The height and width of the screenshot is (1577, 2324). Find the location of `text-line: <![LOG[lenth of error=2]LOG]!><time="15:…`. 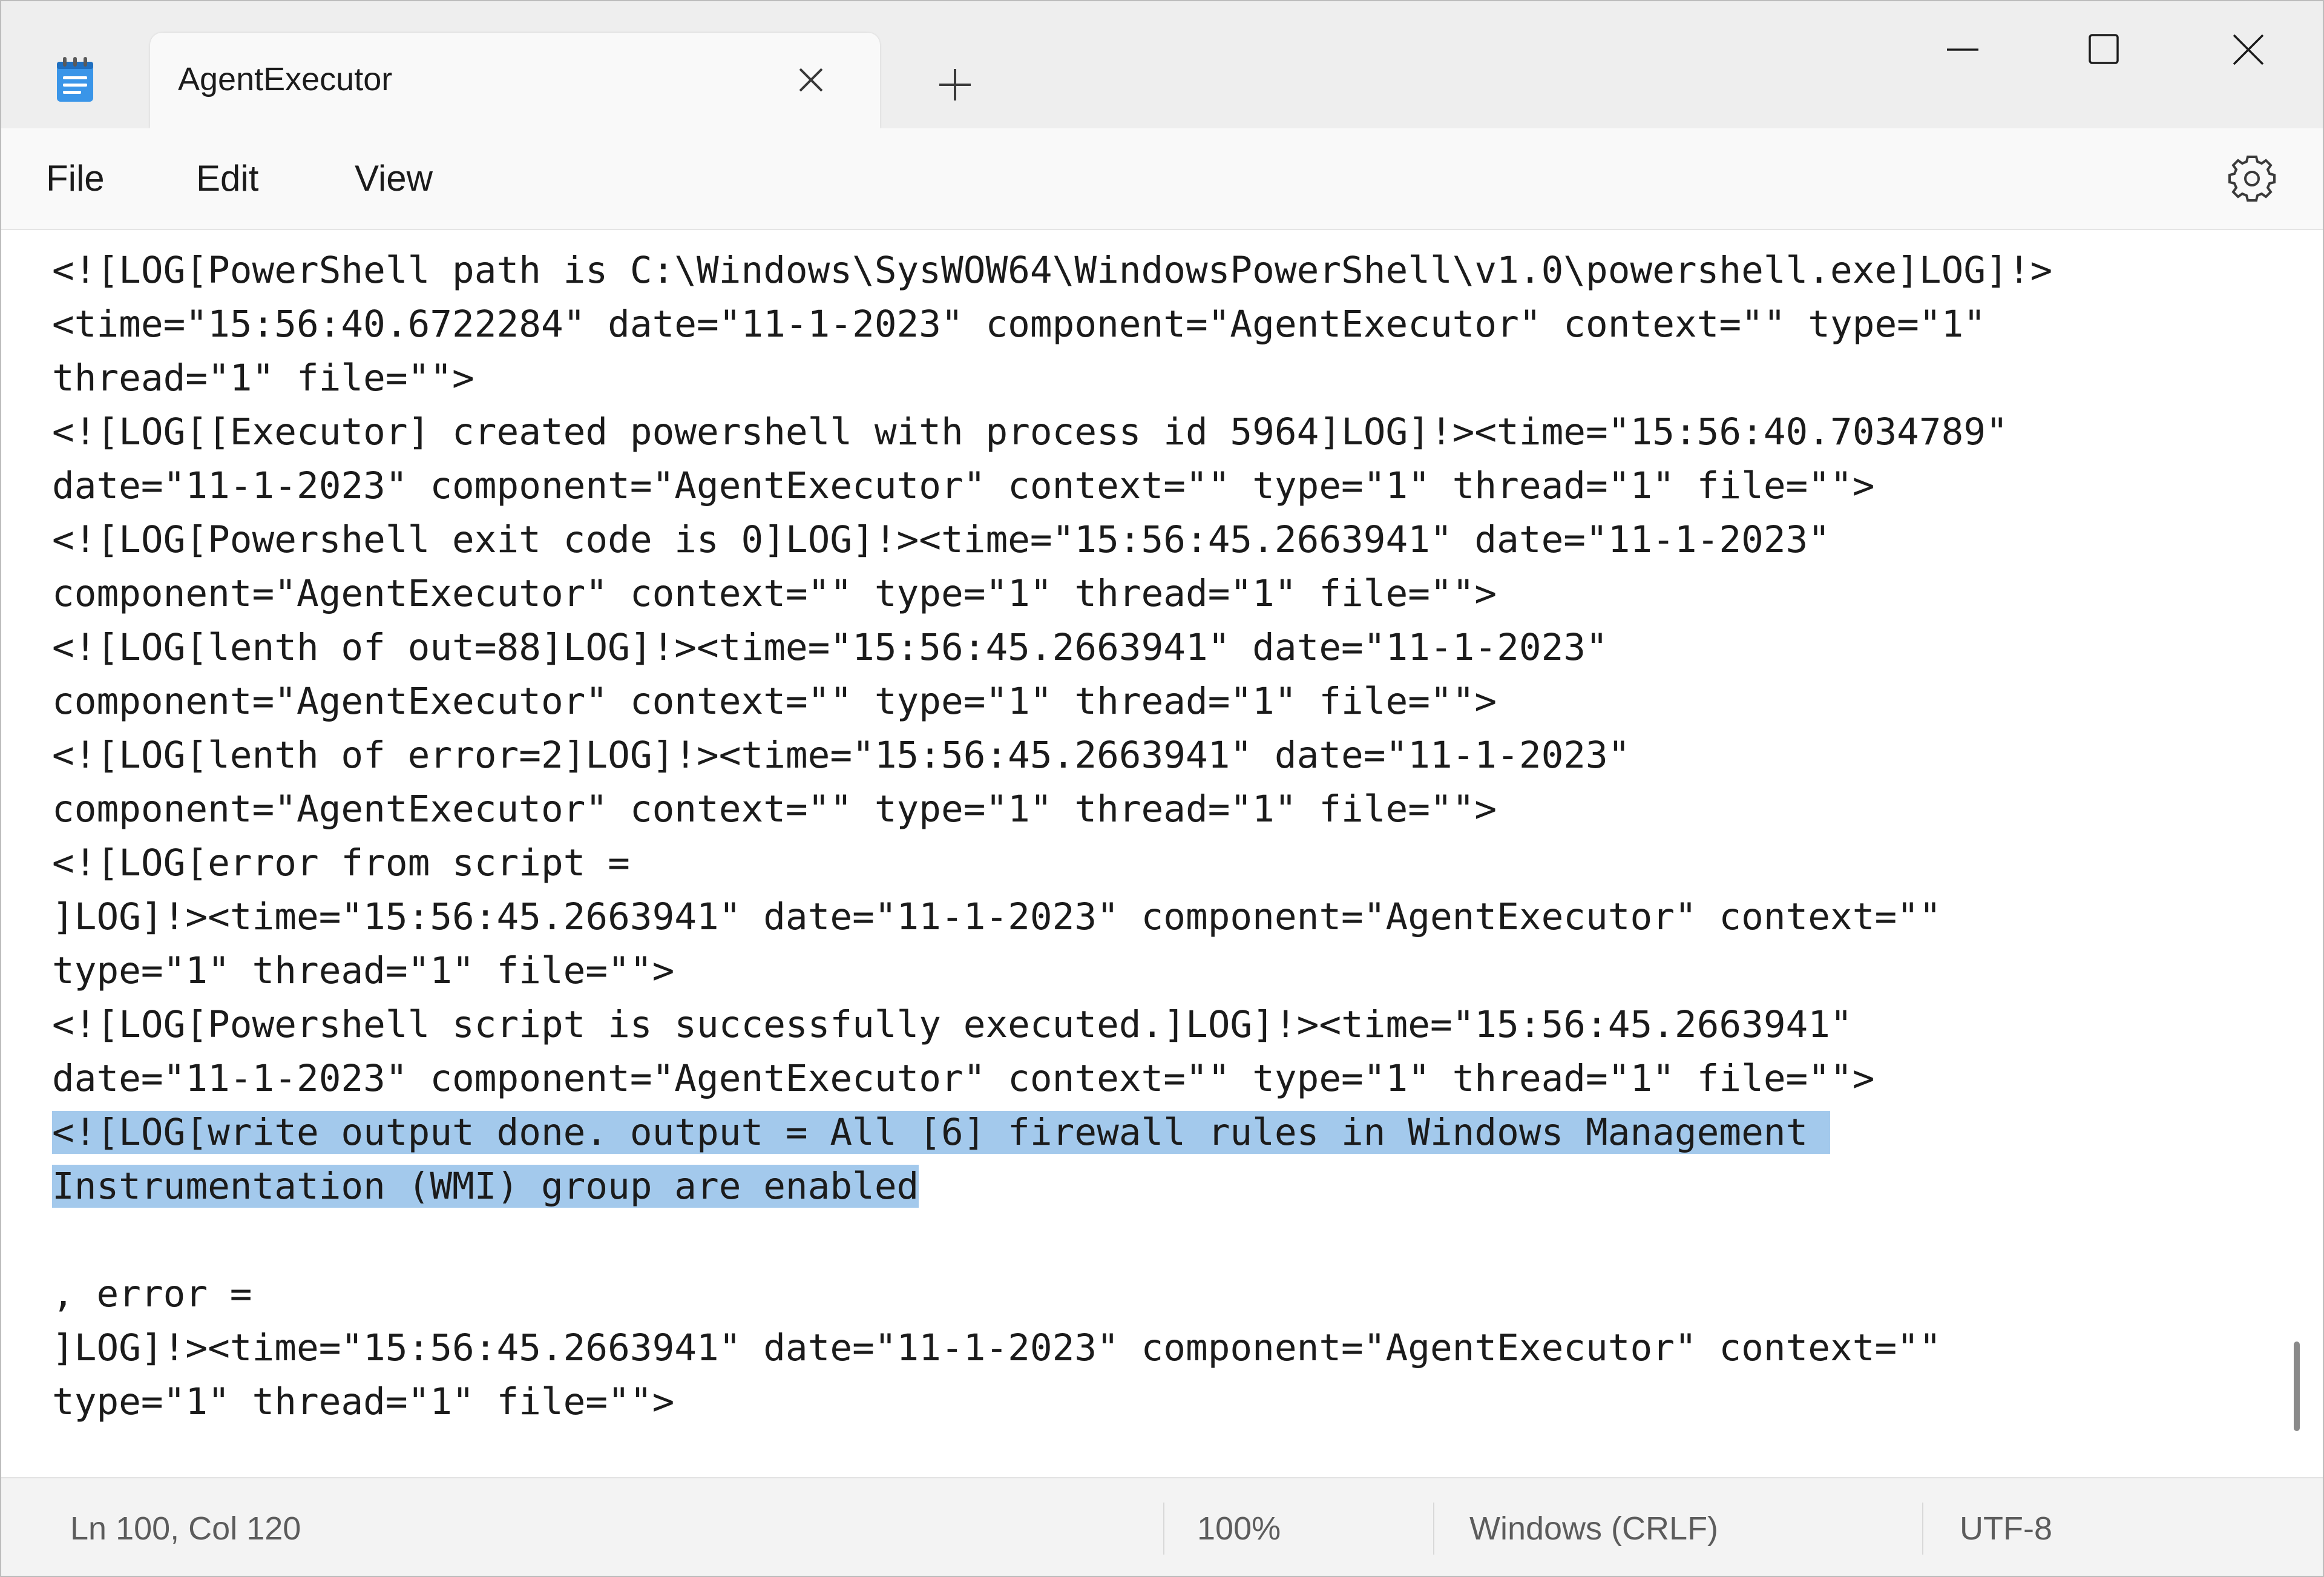

text-line: <![LOG[lenth of error=2]LOG]!><time="15:… is located at coordinates (841, 755).